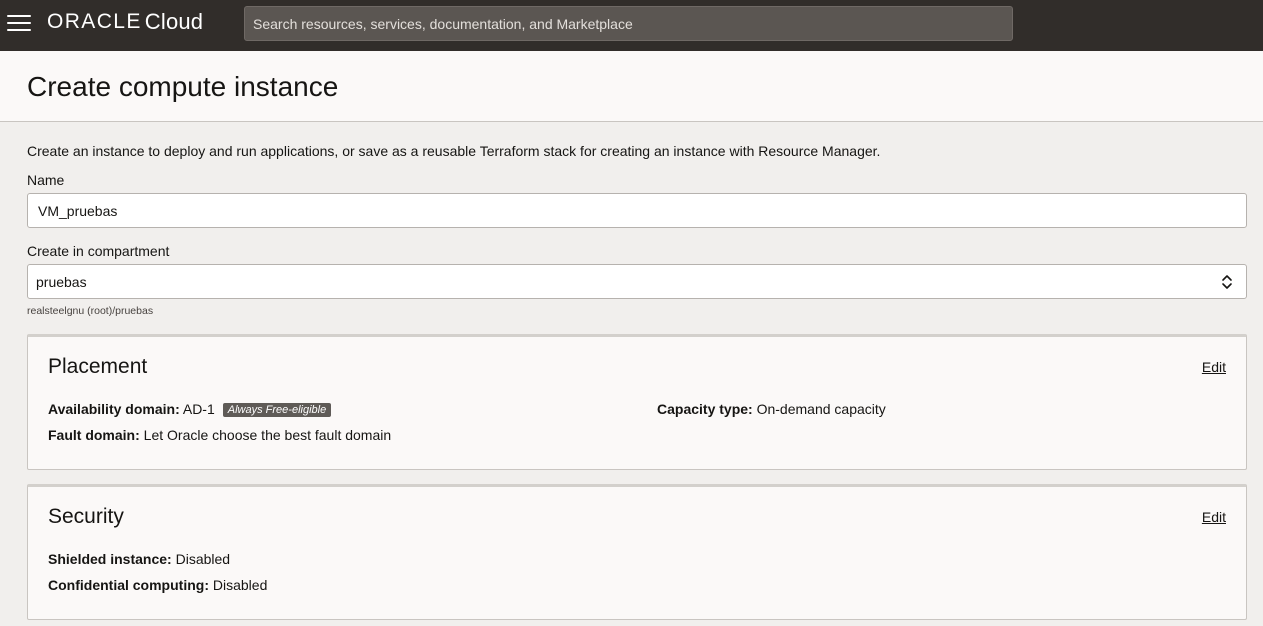  Describe the element at coordinates (198, 409) in the screenshot. I see `availability-domain-value: AD-1` at that location.